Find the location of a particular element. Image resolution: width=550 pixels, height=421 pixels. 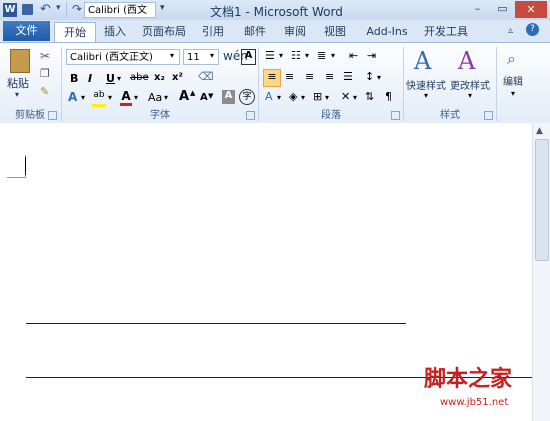

minimize-ribbon-icon: ▵ is located at coordinates (510, 30).